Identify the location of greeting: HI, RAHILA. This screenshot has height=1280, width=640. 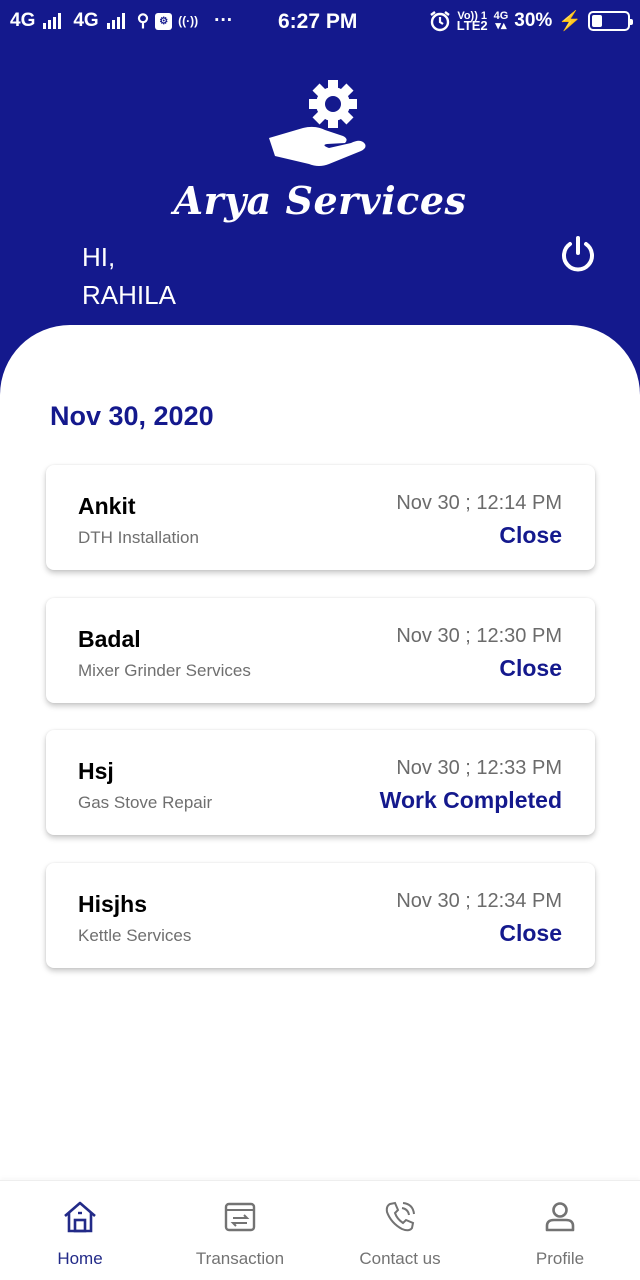
(129, 276).